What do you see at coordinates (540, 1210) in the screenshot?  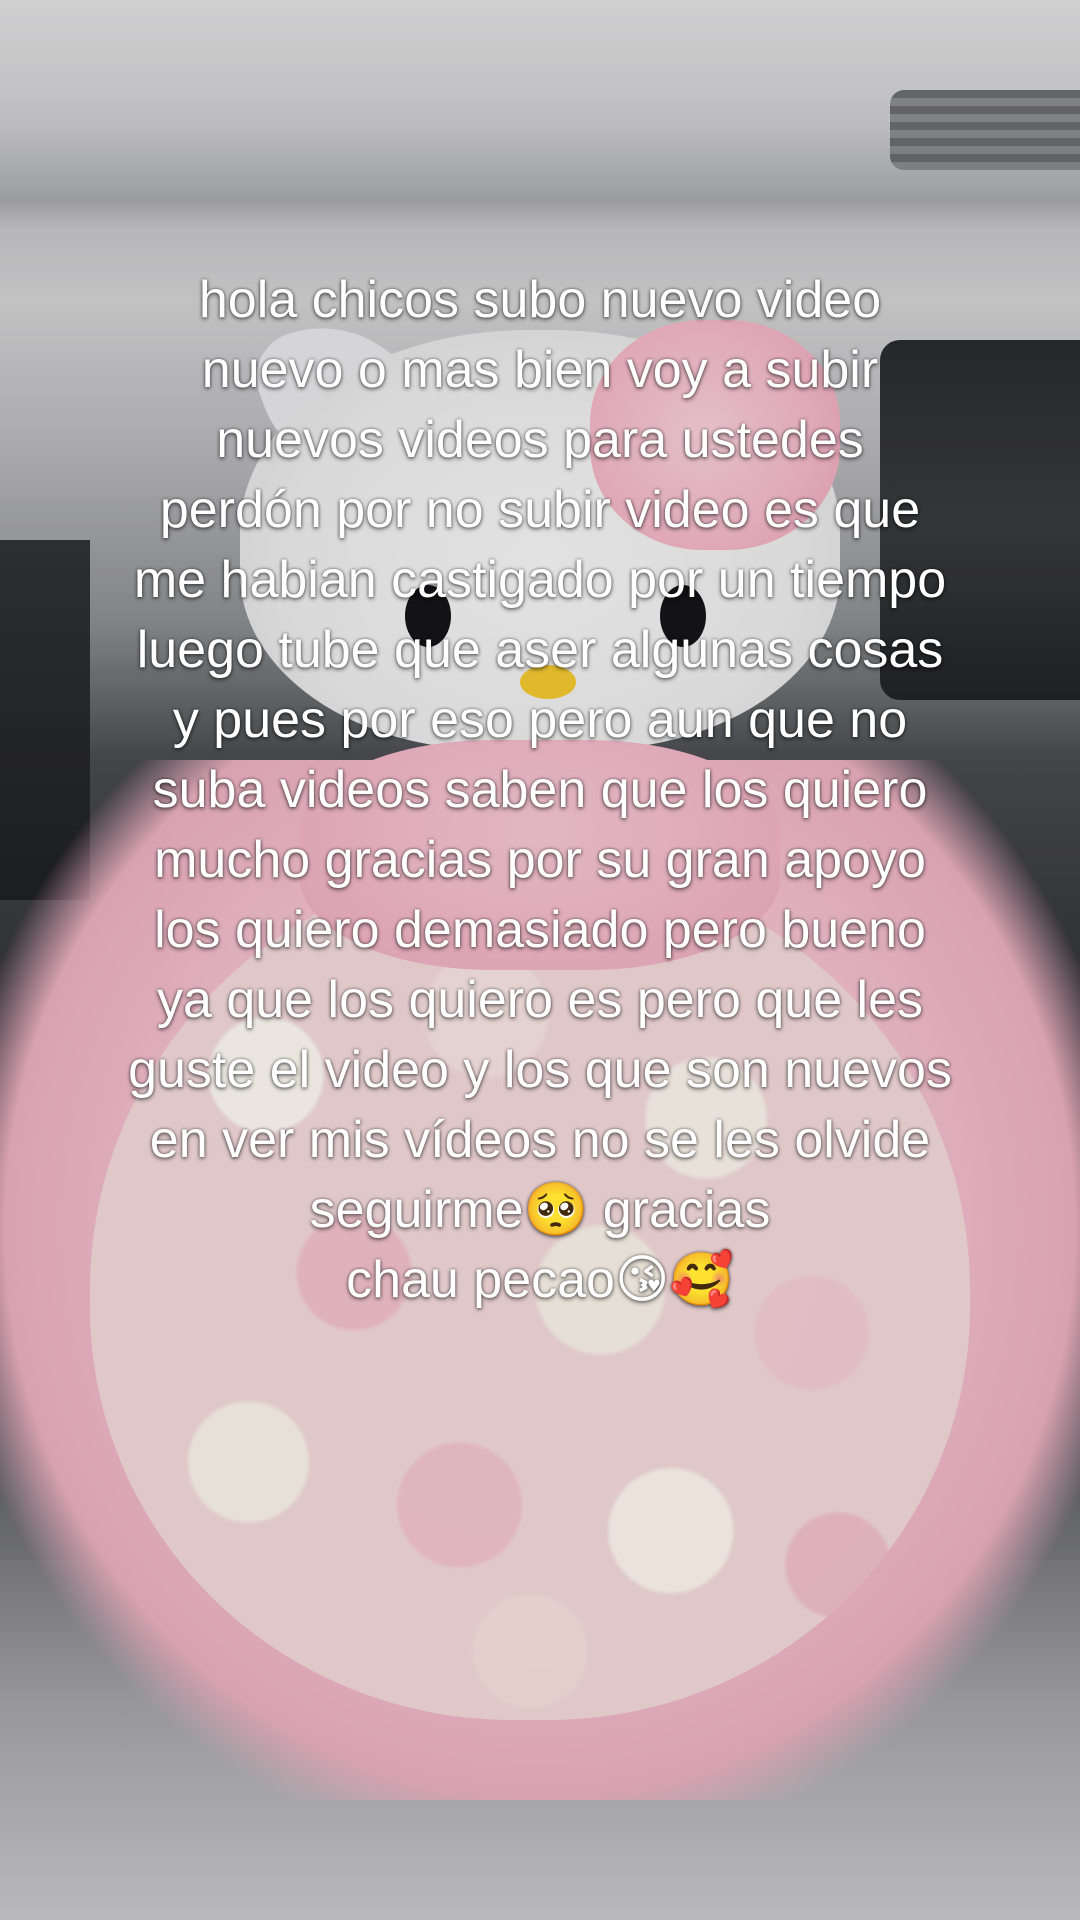 I see `caption-line: seguirme🥺 gracias` at bounding box center [540, 1210].